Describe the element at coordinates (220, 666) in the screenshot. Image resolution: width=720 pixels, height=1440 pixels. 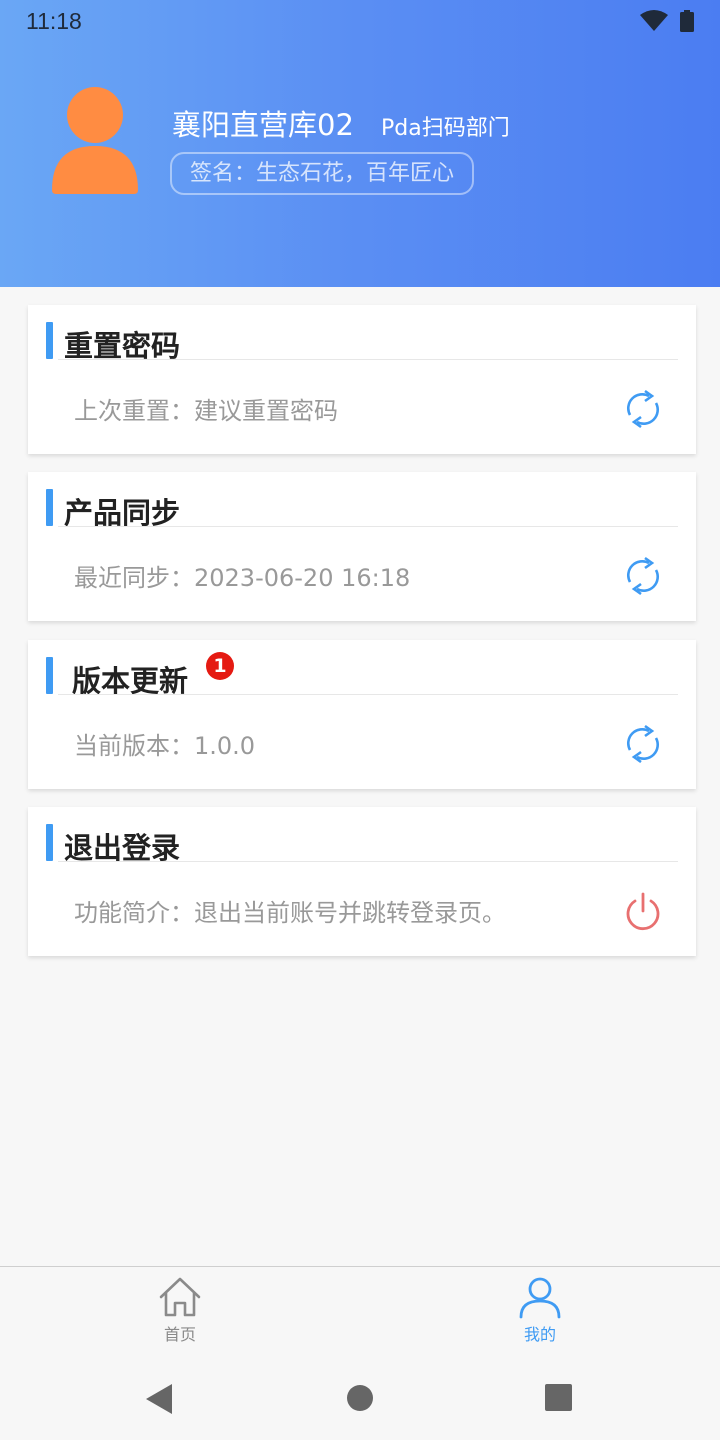
I see `update-badge: 1` at that location.